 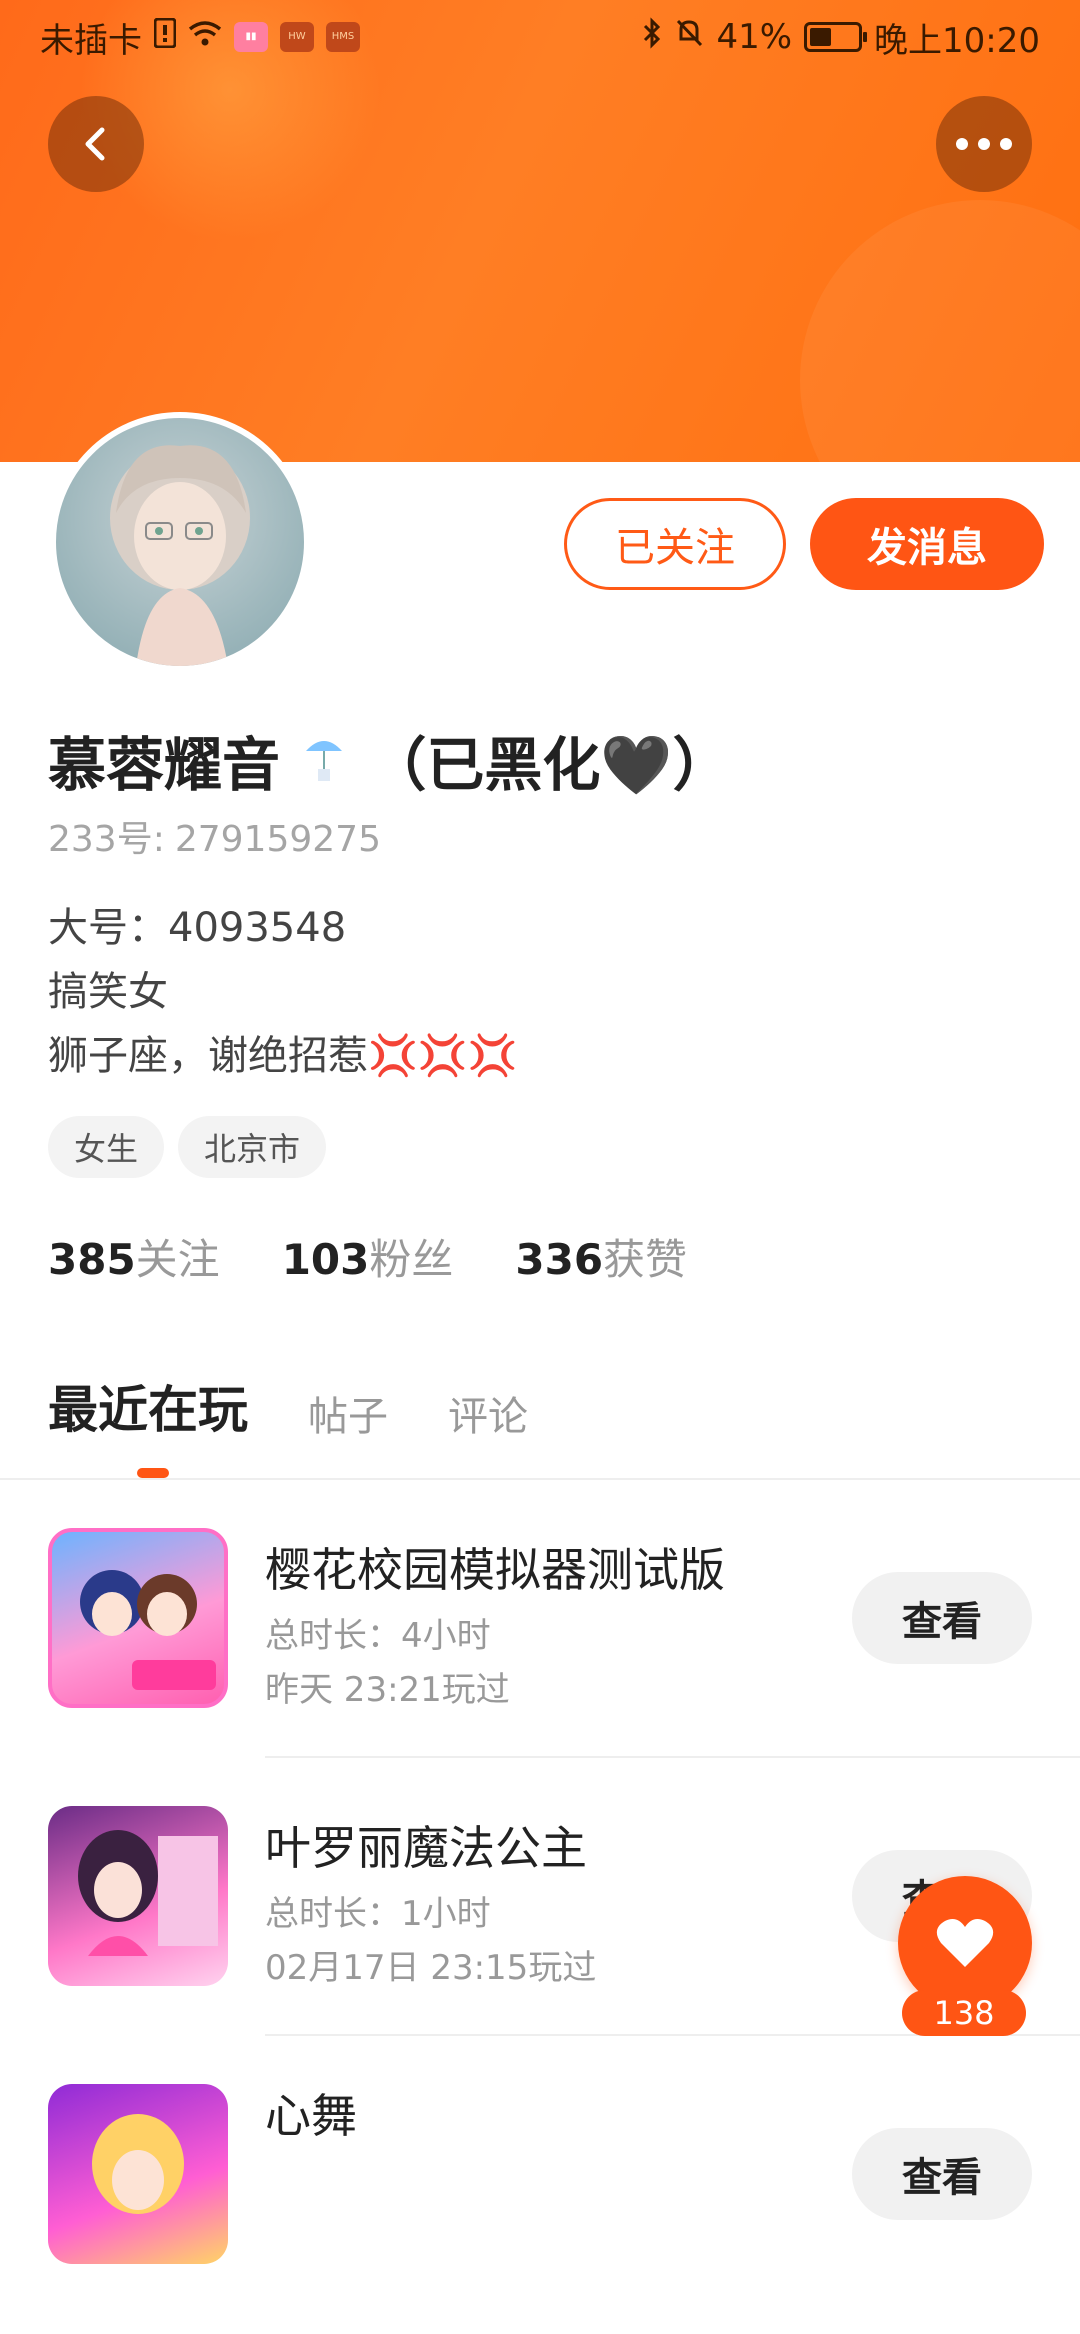 What do you see at coordinates (205, 37) in the screenshot?
I see `wifi-icon` at bounding box center [205, 37].